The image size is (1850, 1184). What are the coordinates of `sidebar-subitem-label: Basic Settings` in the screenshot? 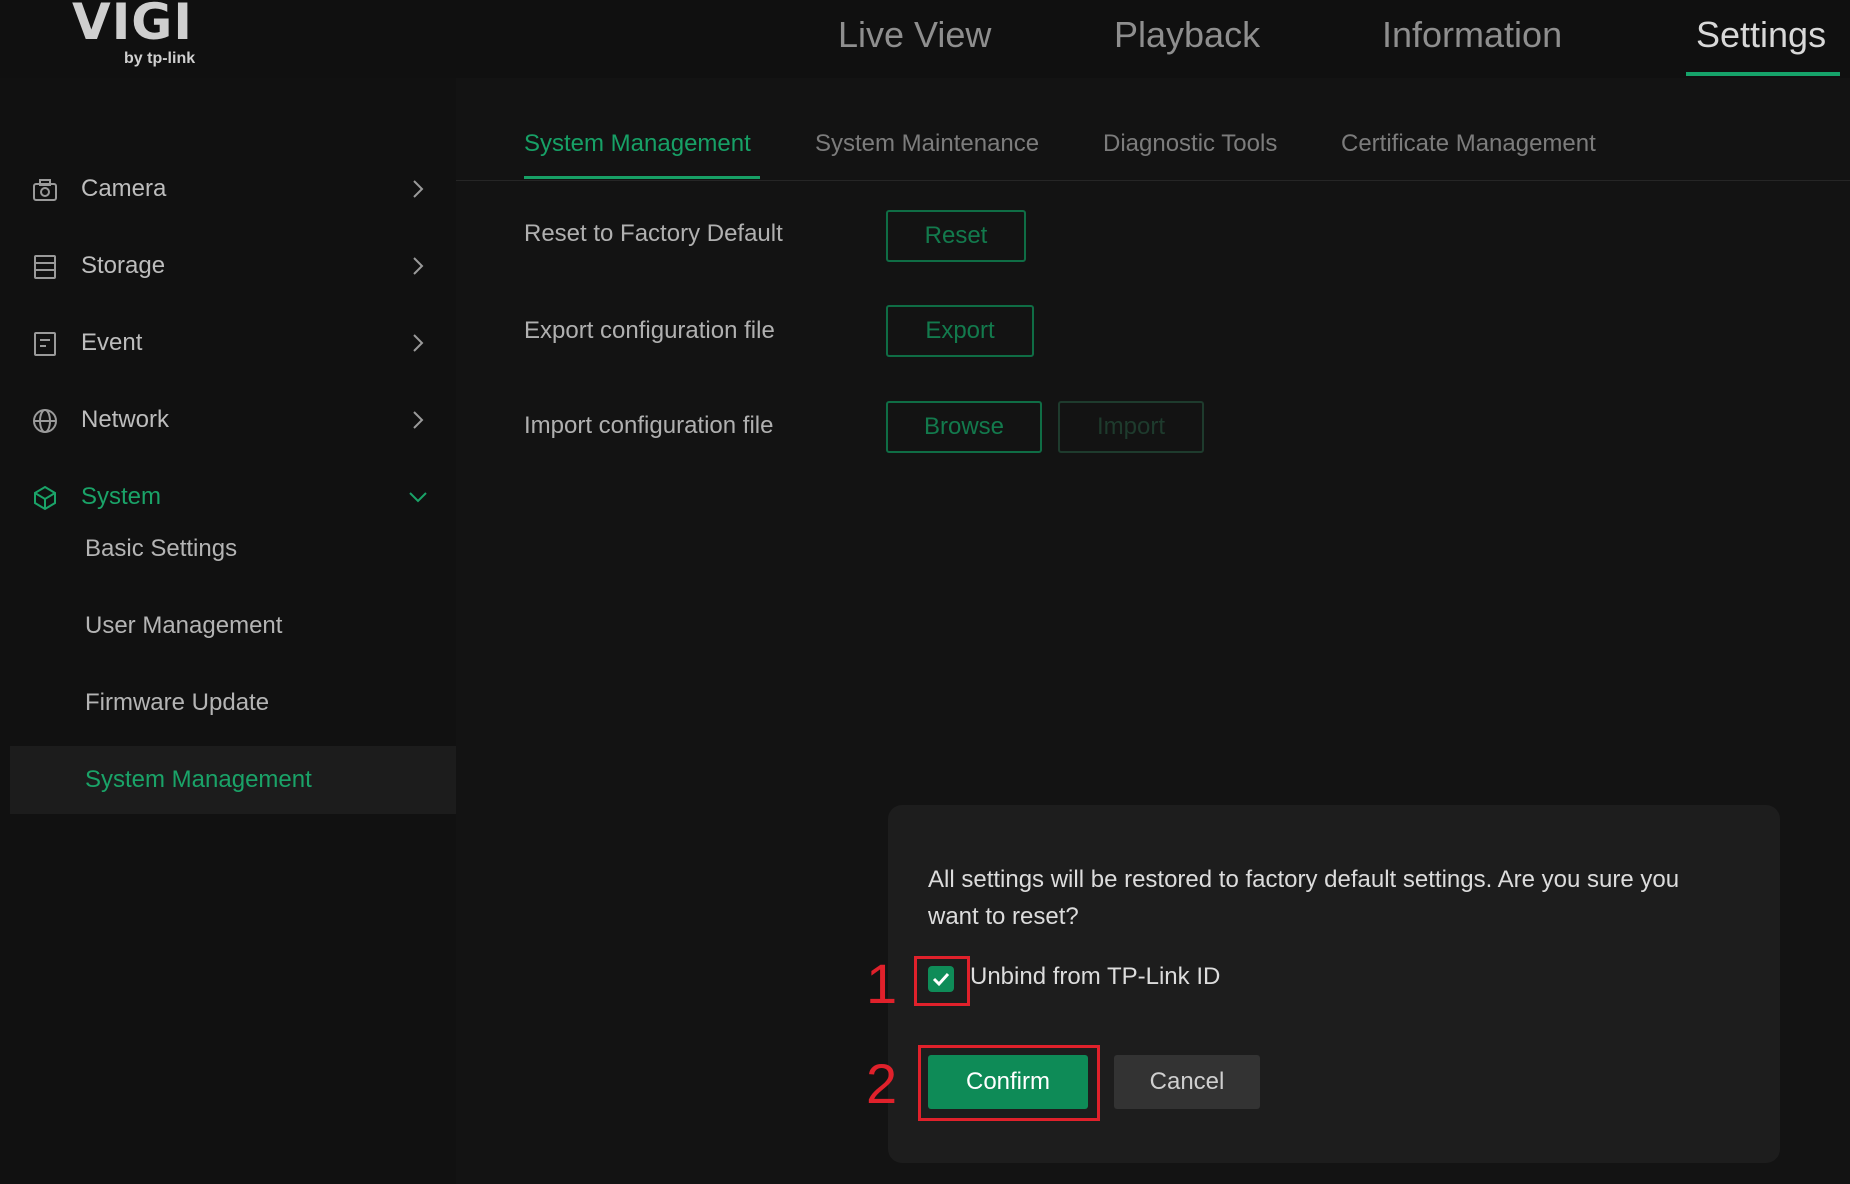 It's located at (161, 548).